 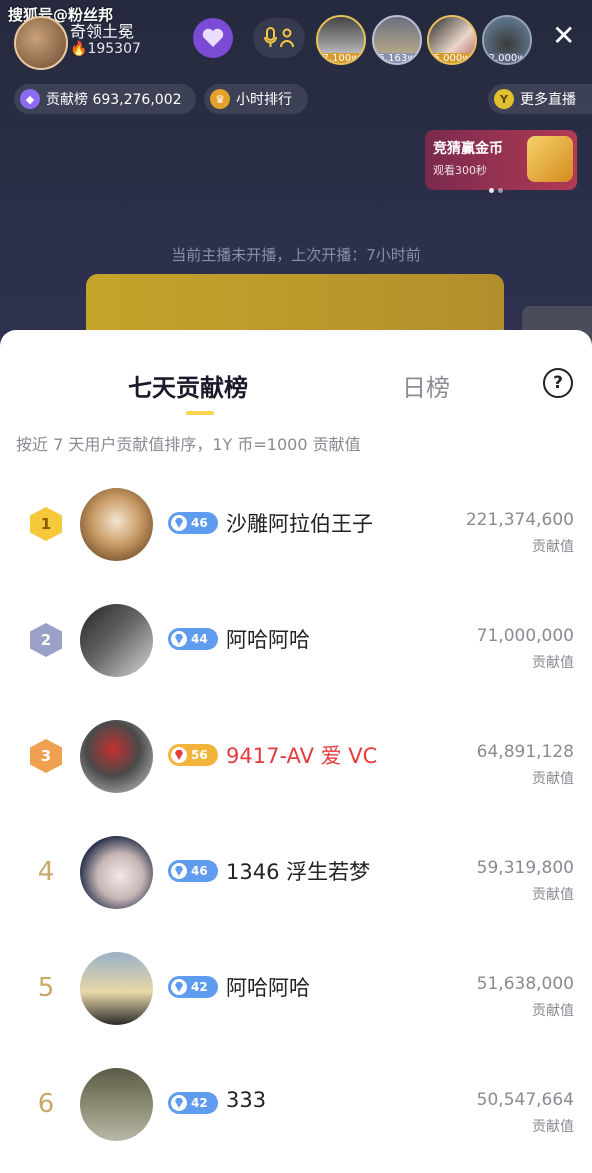 I want to click on heart-icon, so click(x=213, y=37).